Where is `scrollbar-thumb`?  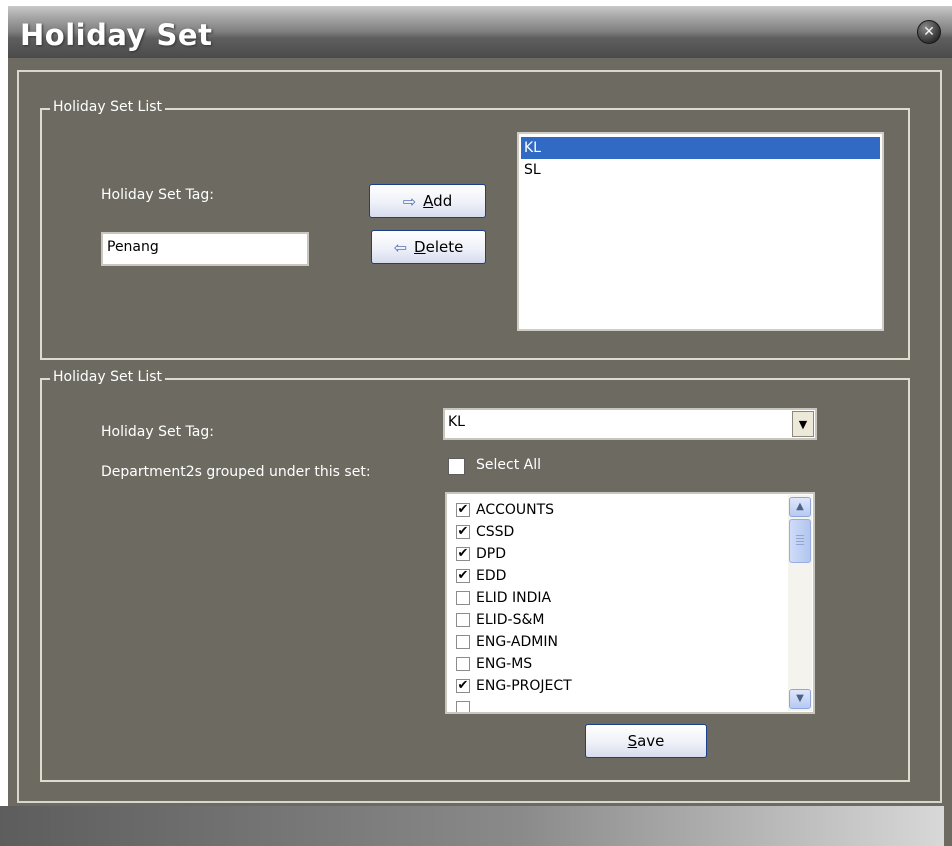
scrollbar-thumb is located at coordinates (800, 541).